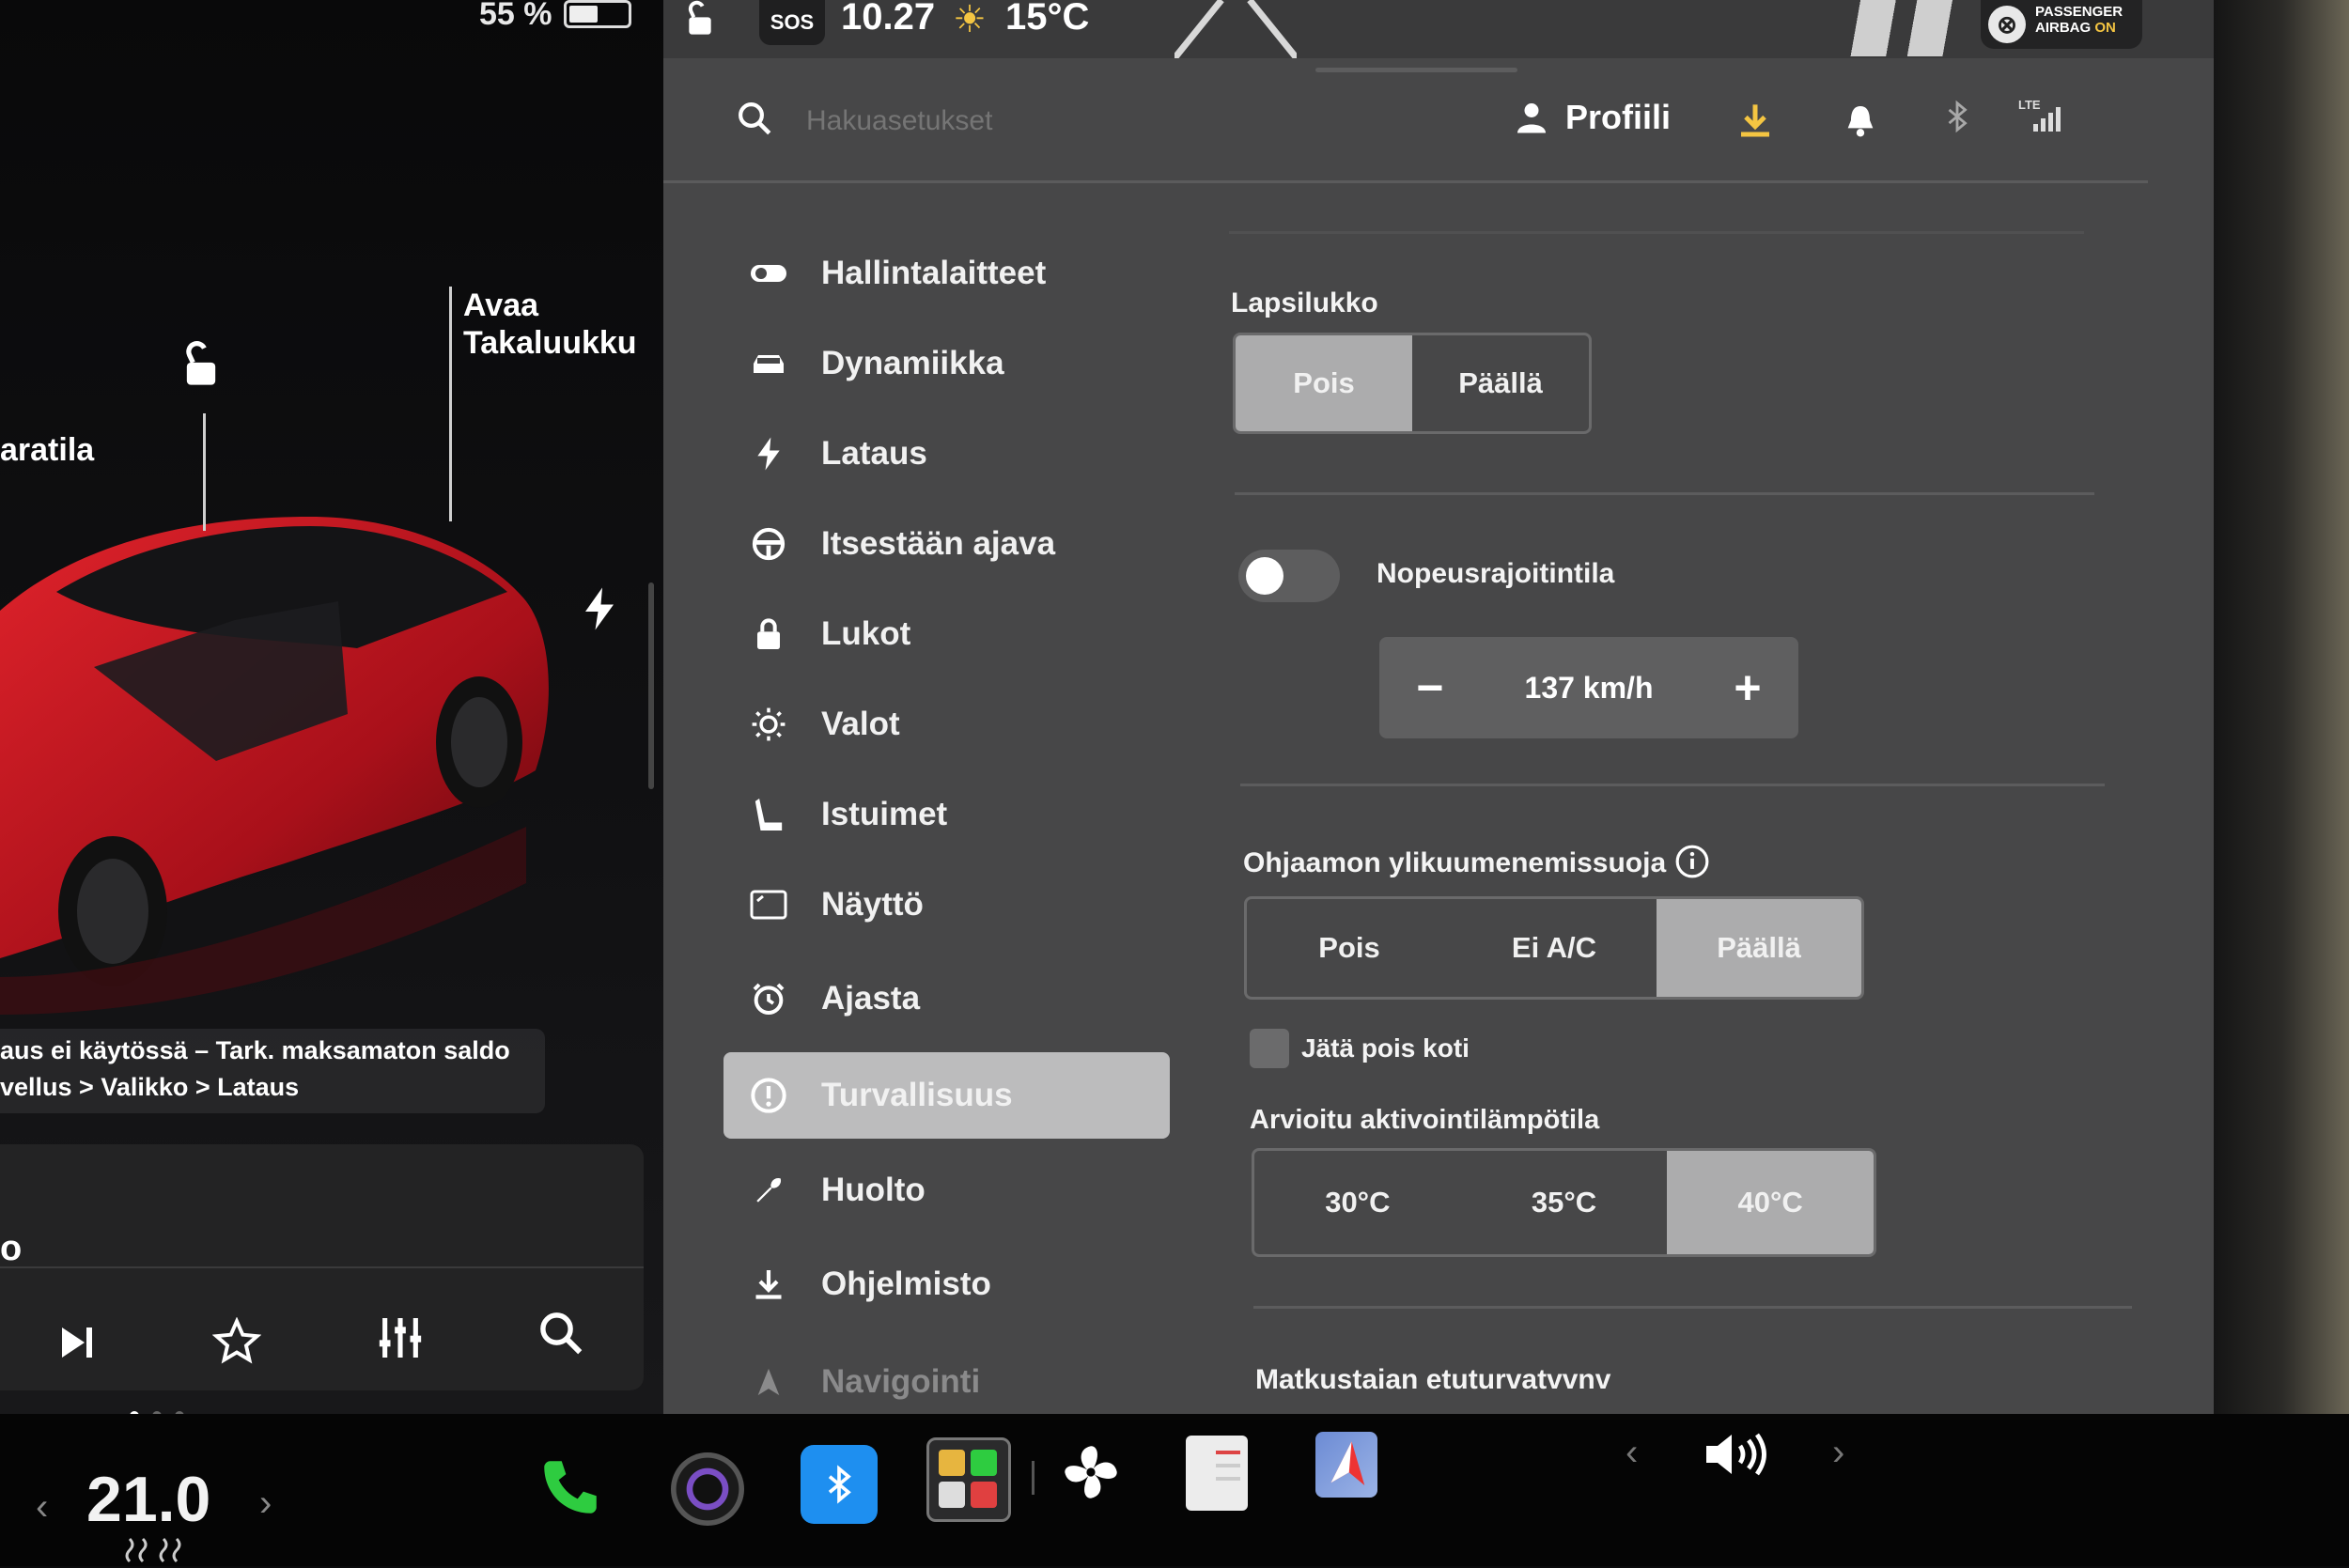  I want to click on alert-circle-icon, so click(768, 1095).